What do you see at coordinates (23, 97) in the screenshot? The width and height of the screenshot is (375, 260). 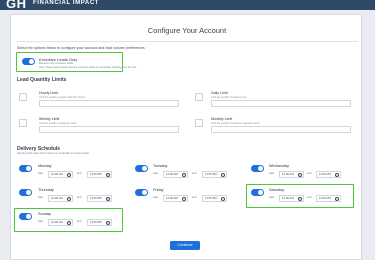 I see `hourly-limit-checkbox` at bounding box center [23, 97].